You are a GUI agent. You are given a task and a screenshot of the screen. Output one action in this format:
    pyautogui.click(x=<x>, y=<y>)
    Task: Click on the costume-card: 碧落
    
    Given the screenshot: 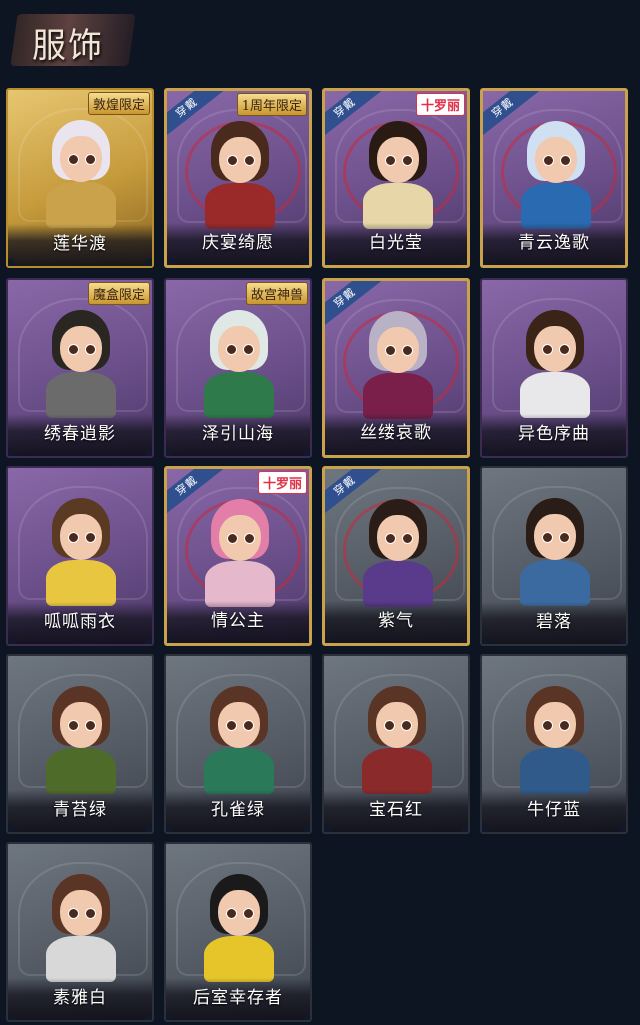 What is the action you would take?
    pyautogui.click(x=554, y=556)
    